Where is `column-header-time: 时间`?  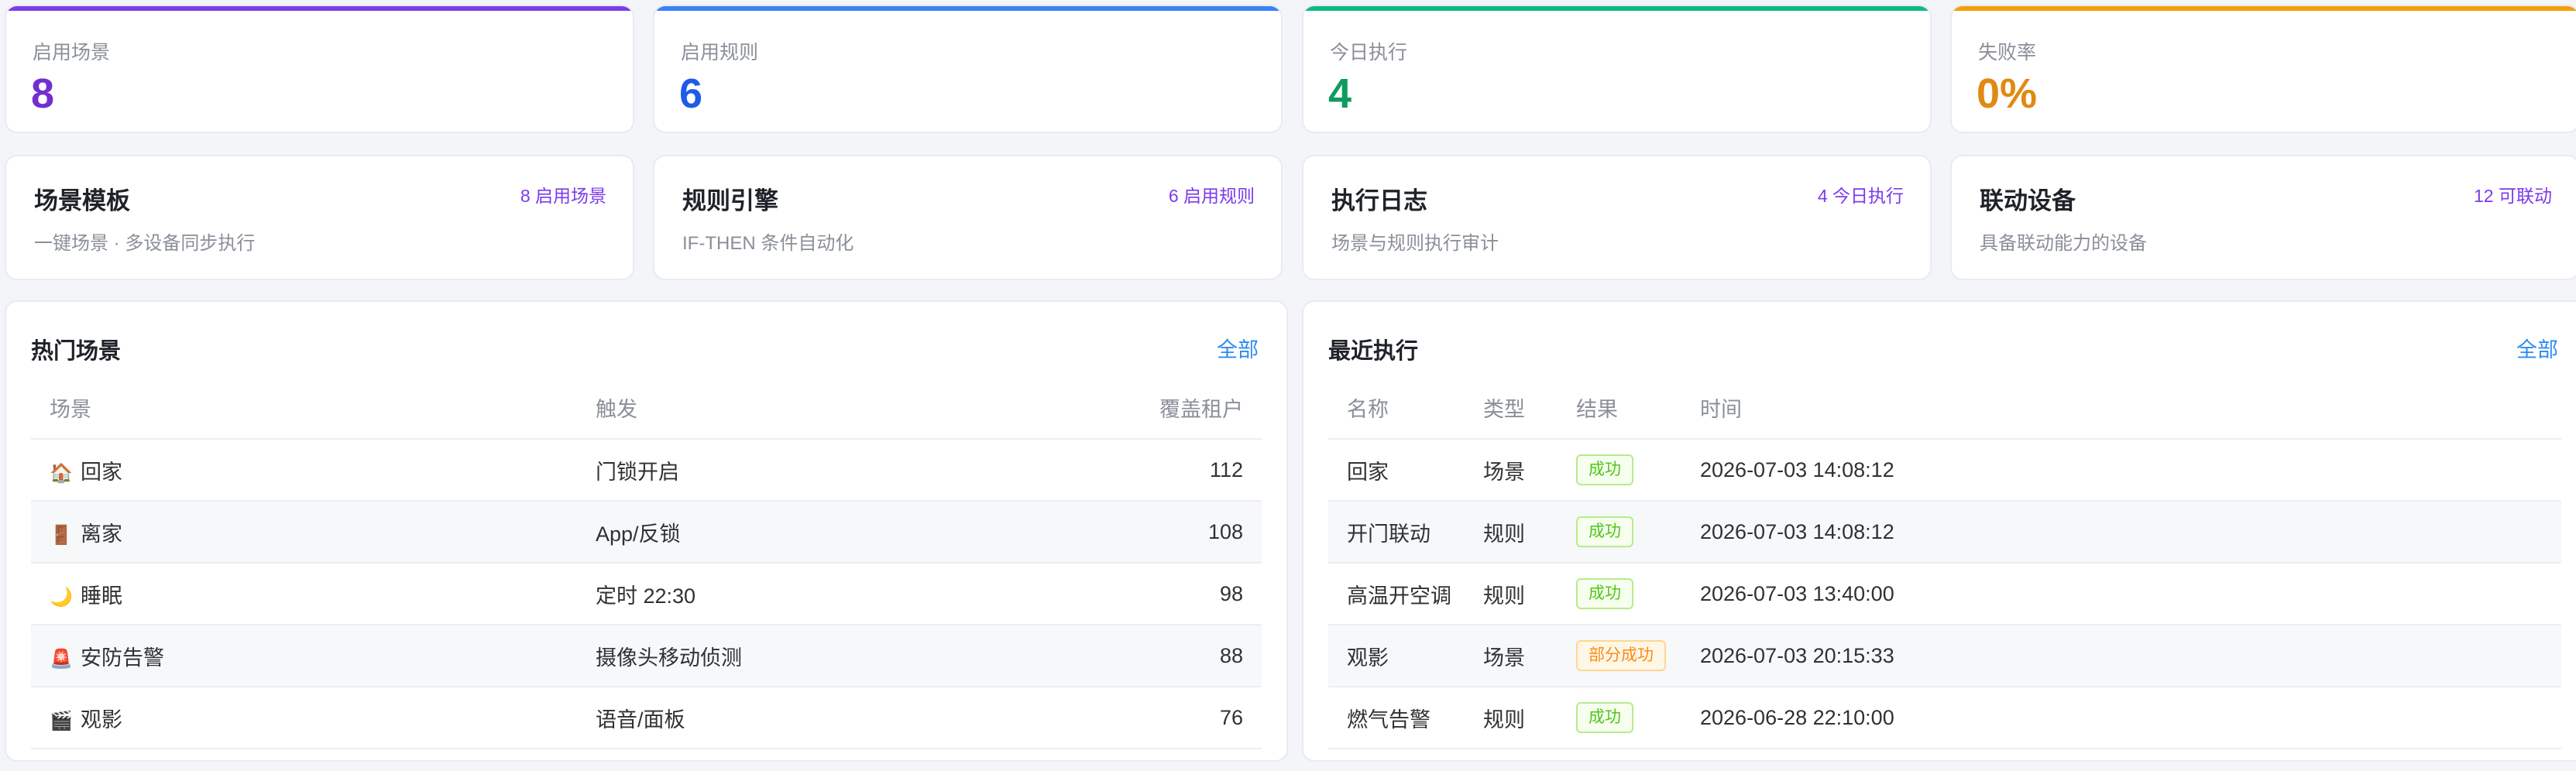 column-header-time: 时间 is located at coordinates (1721, 409).